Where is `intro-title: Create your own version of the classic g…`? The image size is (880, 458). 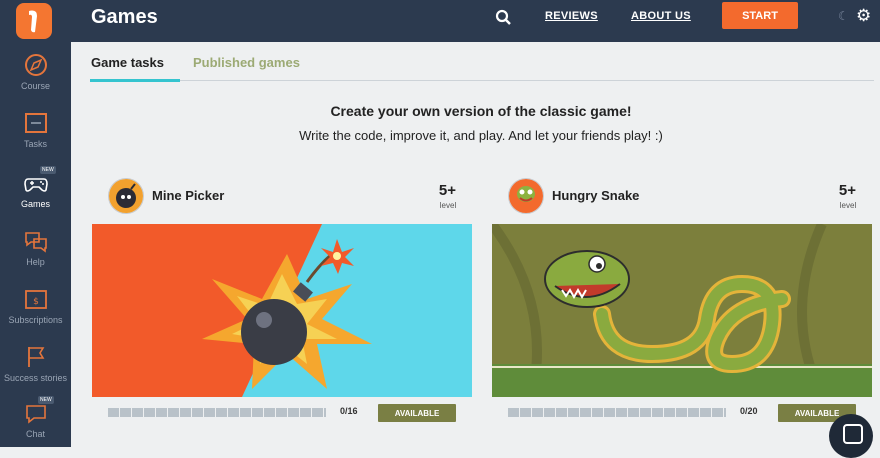
intro-title: Create your own version of the classic g… is located at coordinates (481, 111).